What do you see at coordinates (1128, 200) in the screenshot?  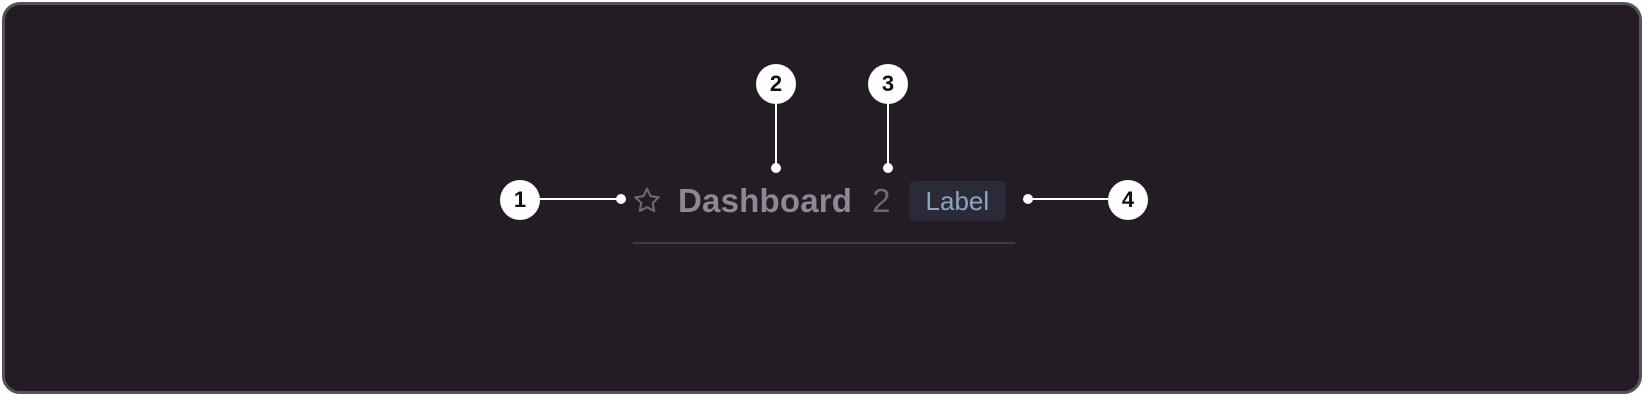 I see `callout-badge-4: 4` at bounding box center [1128, 200].